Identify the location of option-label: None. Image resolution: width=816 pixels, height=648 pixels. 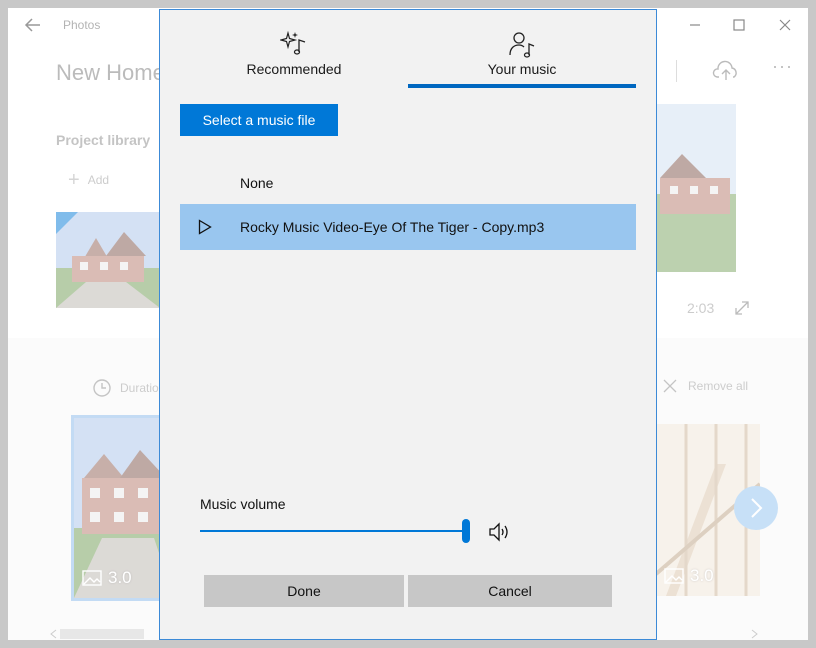
(257, 183).